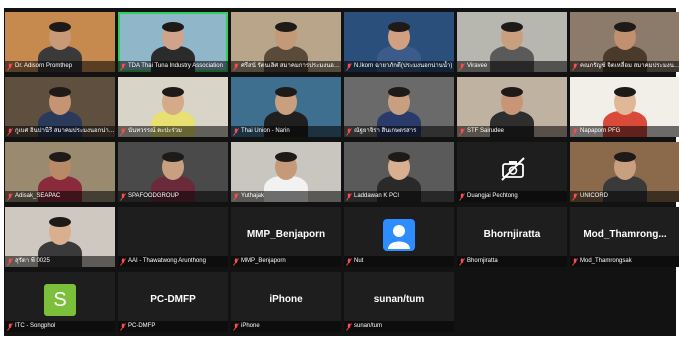 Image resolution: width=679 pixels, height=363 pixels. Describe the element at coordinates (512, 107) in the screenshot. I see `participant-tile: STF Sairudee` at that location.